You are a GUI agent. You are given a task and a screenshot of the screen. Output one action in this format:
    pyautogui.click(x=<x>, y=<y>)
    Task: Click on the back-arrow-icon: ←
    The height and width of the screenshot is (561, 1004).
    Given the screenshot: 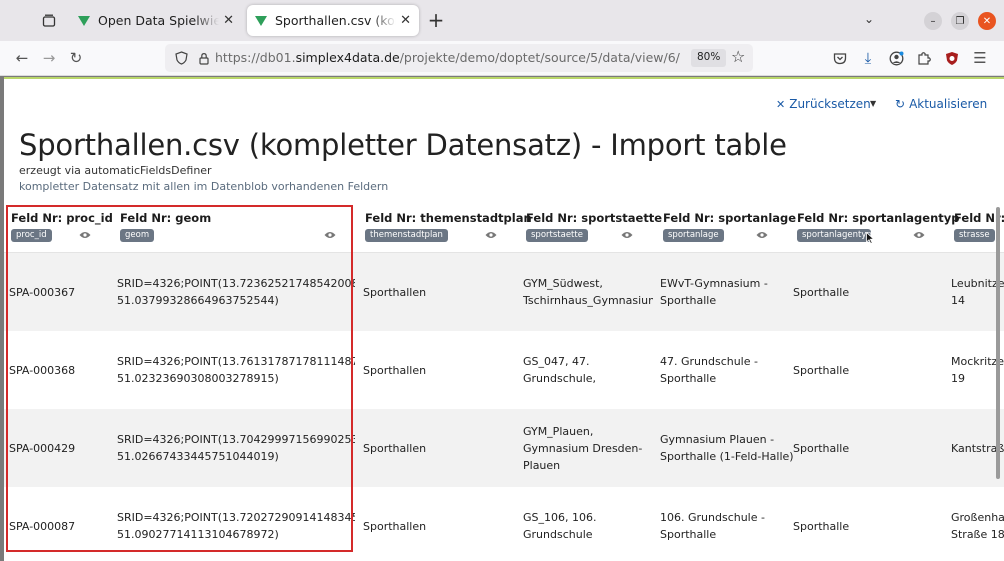 What is the action you would take?
    pyautogui.click(x=22, y=58)
    